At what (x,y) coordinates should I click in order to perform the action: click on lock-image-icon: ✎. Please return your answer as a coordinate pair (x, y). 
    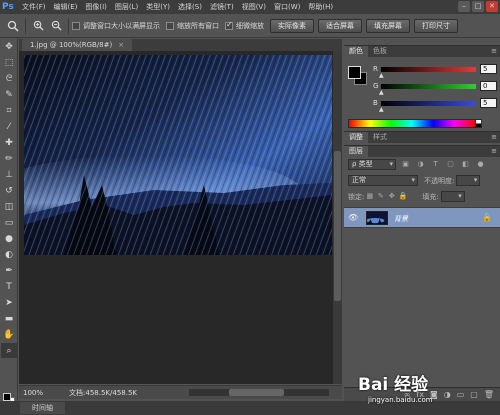
    Looking at the image, I should click on (380, 196).